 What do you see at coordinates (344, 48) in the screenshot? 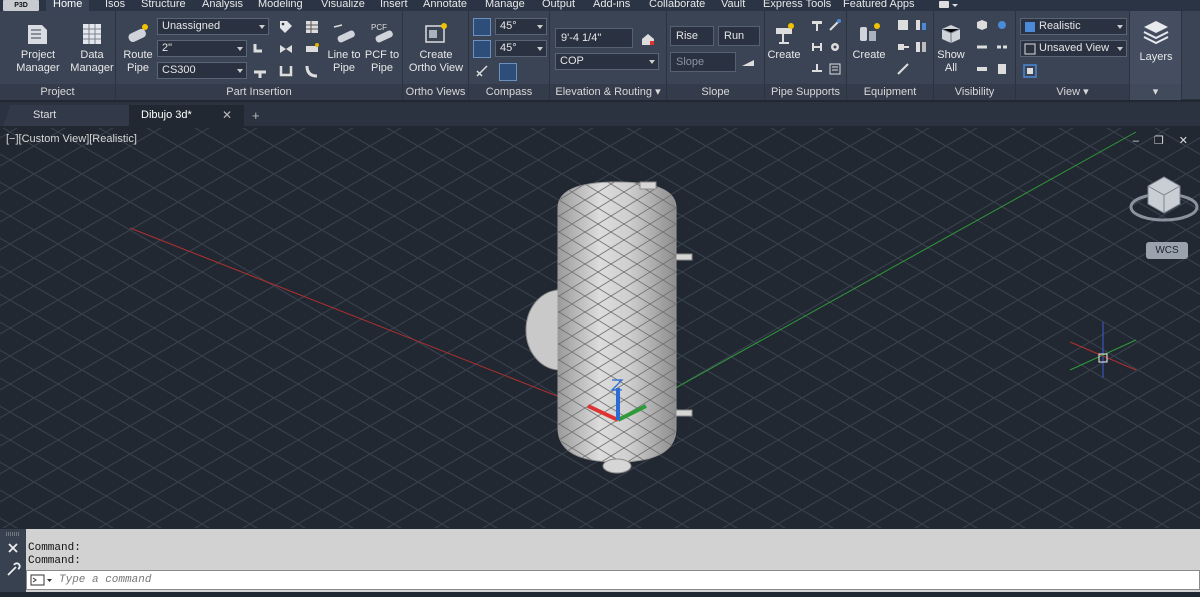
I see `line-to-pipe-button: Line to Pipe` at bounding box center [344, 48].